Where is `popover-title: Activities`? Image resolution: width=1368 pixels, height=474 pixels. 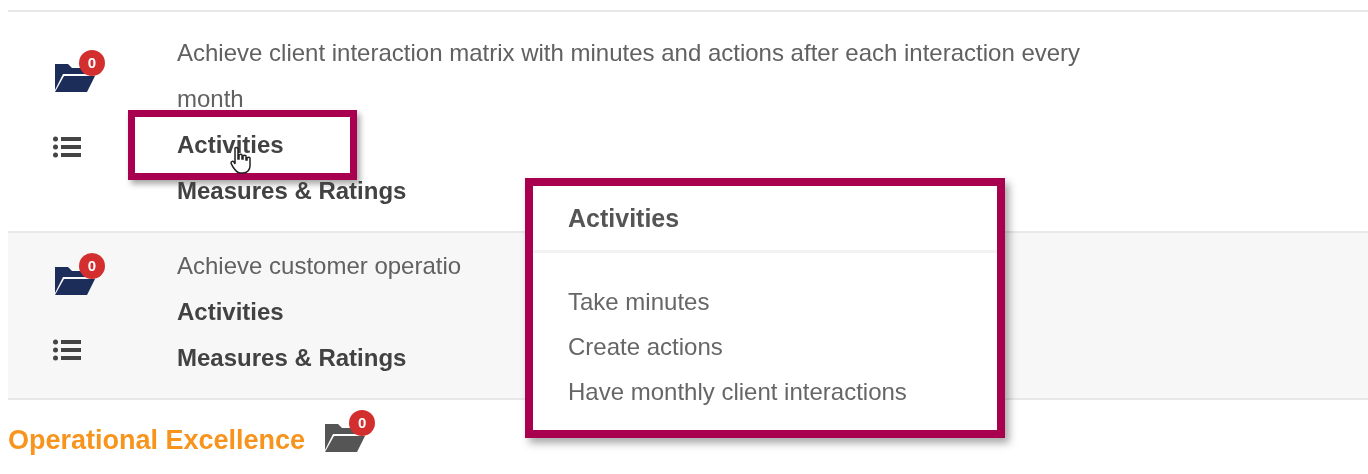
popover-title: Activities is located at coordinates (765, 219).